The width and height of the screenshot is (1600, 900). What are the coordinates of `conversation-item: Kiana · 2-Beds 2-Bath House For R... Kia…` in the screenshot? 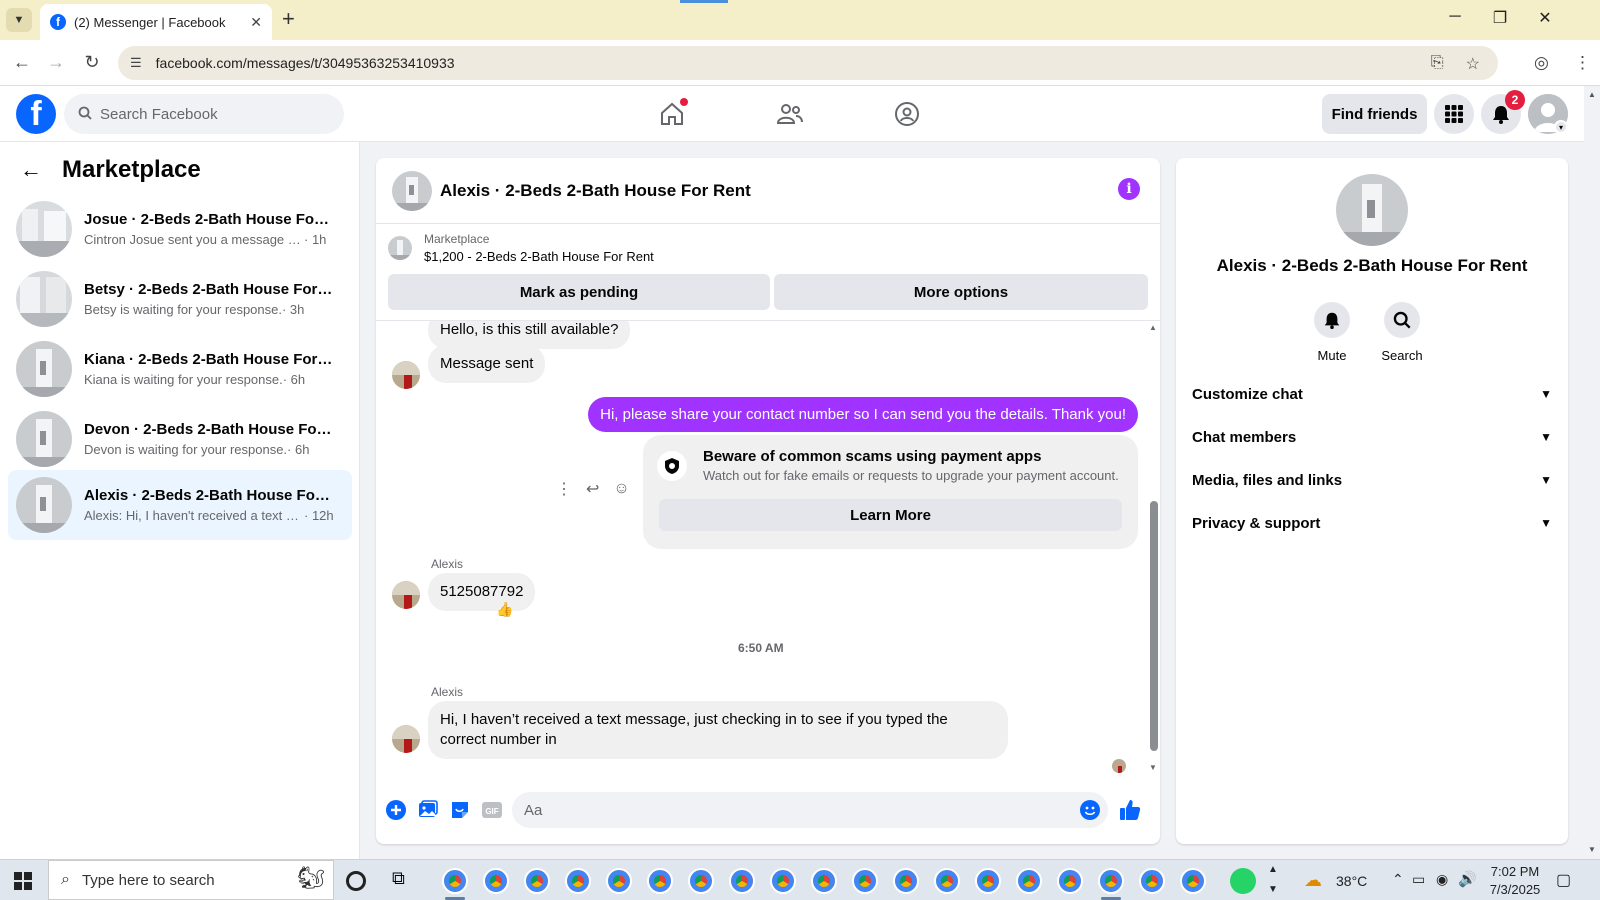 It's located at (180, 369).